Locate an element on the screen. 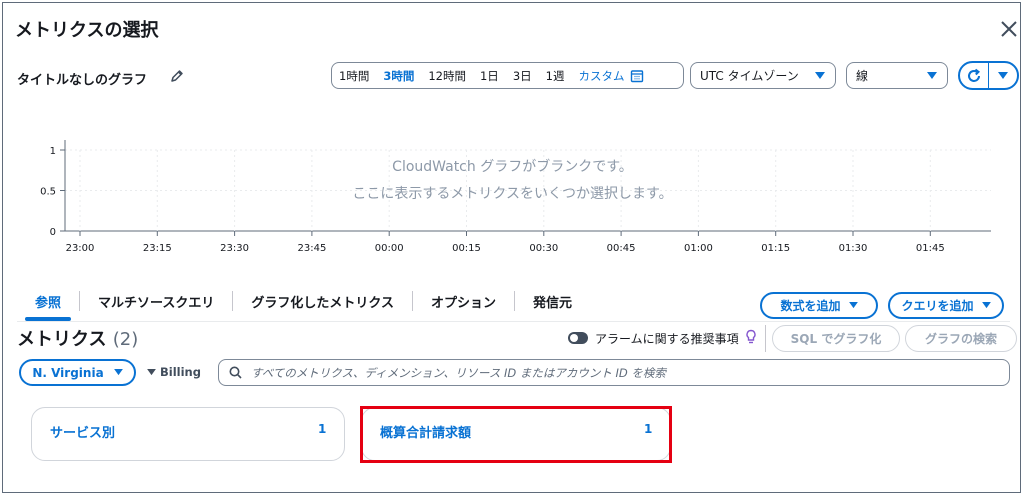 The height and width of the screenshot is (496, 1024). time-range-1h: 1時間 is located at coordinates (354, 76).